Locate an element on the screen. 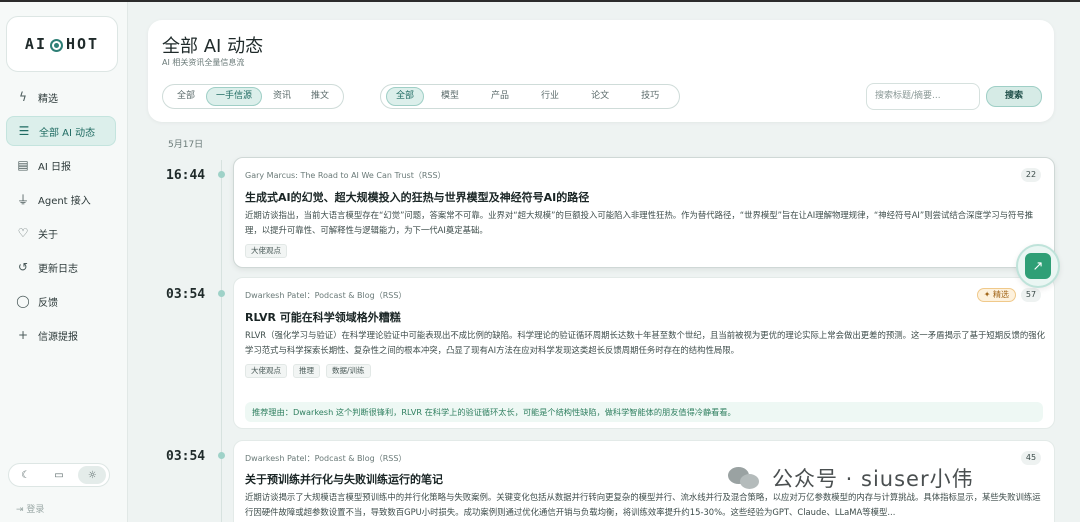 Image resolution: width=1080 pixels, height=522 pixels. export-icon: ↗ is located at coordinates (1038, 266).